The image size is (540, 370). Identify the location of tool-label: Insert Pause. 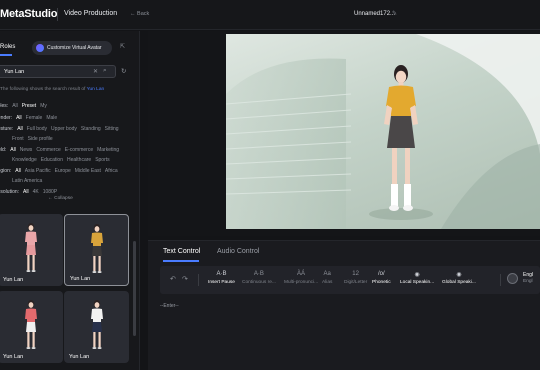
(221, 282).